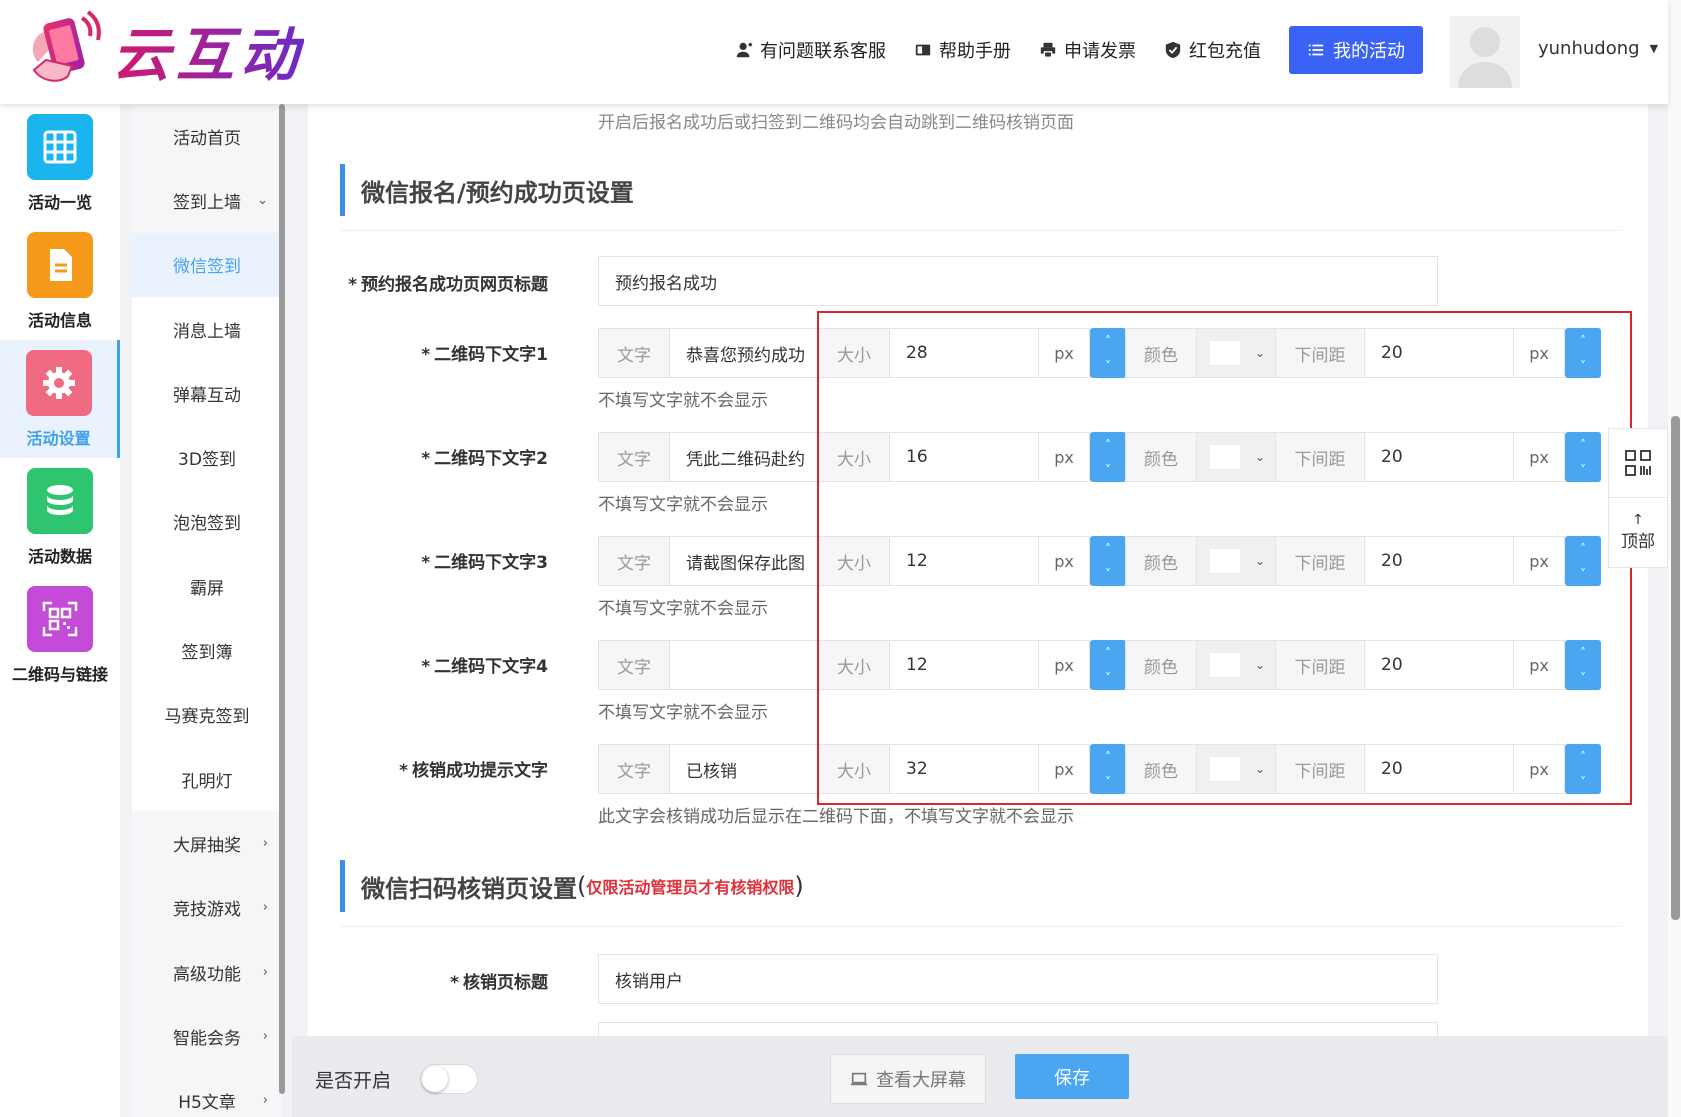 Image resolution: width=1681 pixels, height=1117 pixels. What do you see at coordinates (207, 457) in the screenshot?
I see `nav2-item: 3D签到` at bounding box center [207, 457].